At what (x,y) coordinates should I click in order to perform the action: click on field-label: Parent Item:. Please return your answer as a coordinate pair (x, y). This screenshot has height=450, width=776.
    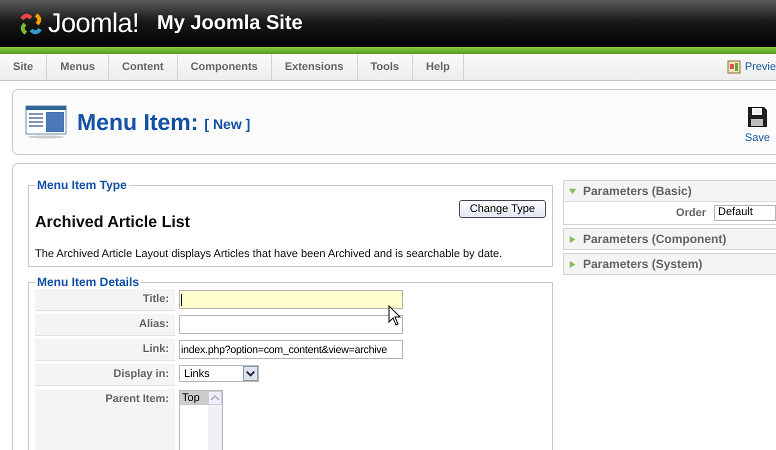
    Looking at the image, I should click on (105, 419).